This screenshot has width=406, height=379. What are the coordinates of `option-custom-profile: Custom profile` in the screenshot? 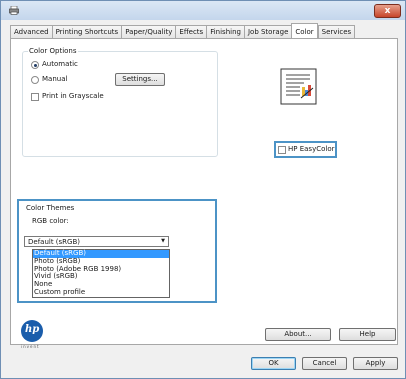 It's located at (101, 292).